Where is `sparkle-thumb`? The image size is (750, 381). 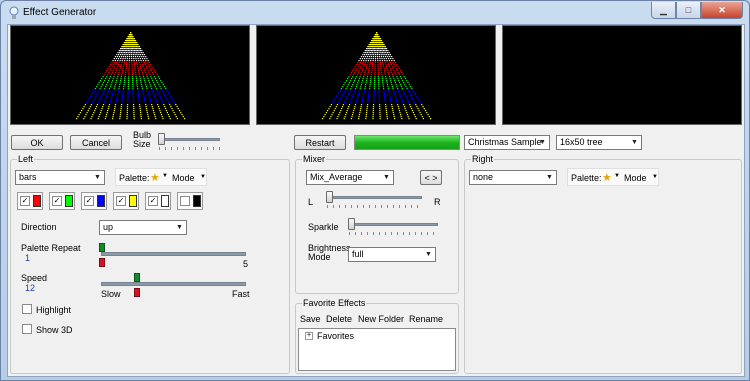 sparkle-thumb is located at coordinates (351, 224).